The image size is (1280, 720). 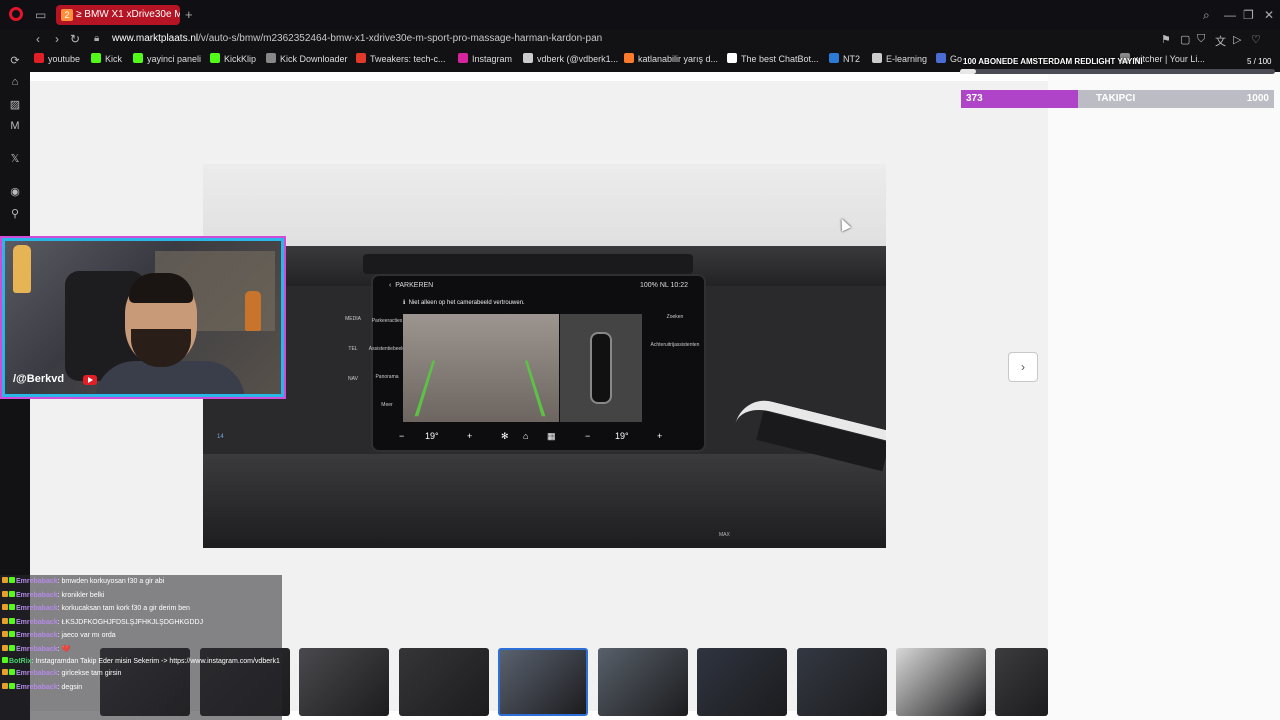 What do you see at coordinates (81, 595) in the screenshot?
I see `chat-message: : kronikler belki` at bounding box center [81, 595].